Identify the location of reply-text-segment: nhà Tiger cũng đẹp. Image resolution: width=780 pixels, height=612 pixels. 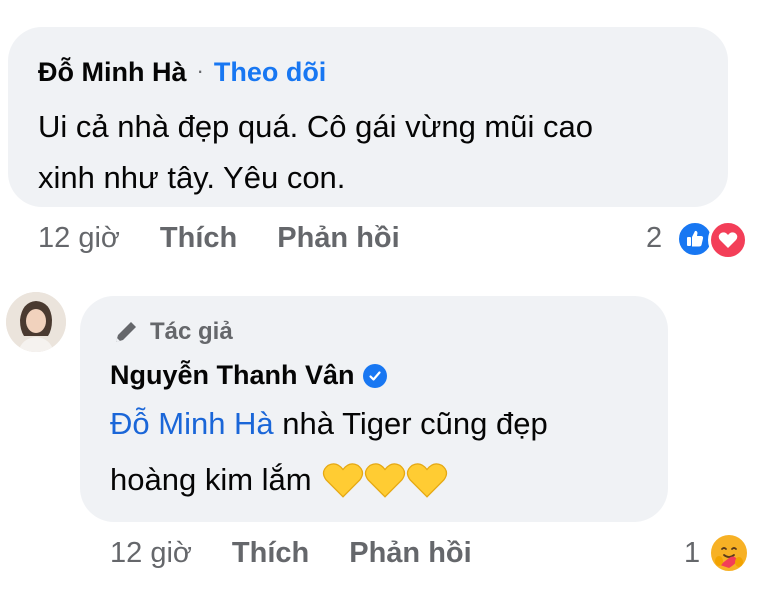
(410, 423).